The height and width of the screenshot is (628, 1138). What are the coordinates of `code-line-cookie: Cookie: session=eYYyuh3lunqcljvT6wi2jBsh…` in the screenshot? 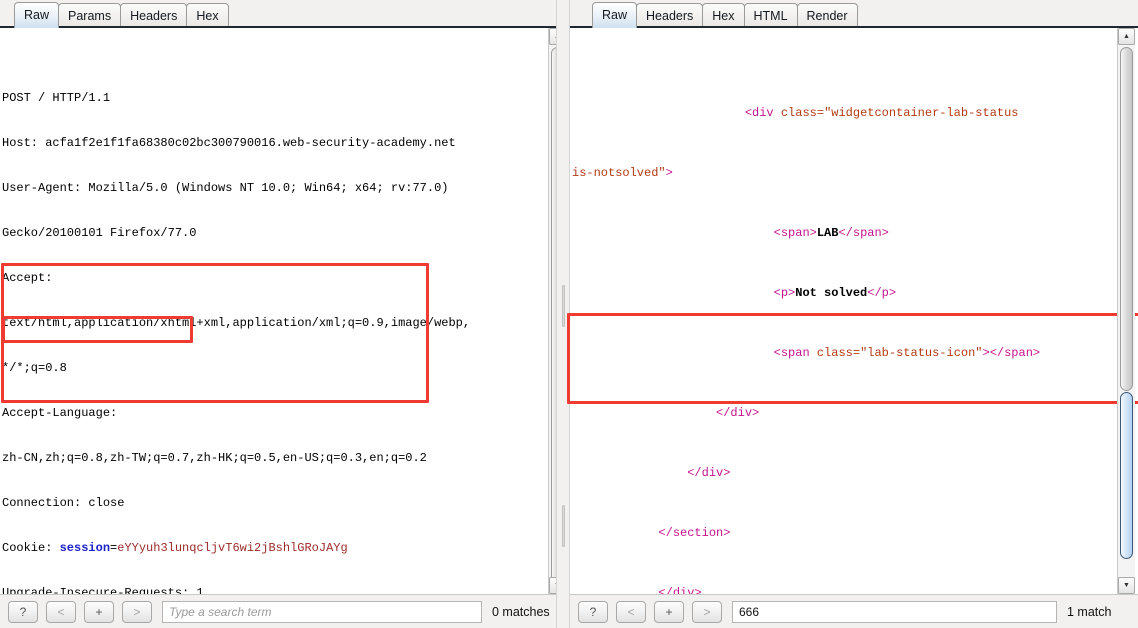 It's located at (286, 548).